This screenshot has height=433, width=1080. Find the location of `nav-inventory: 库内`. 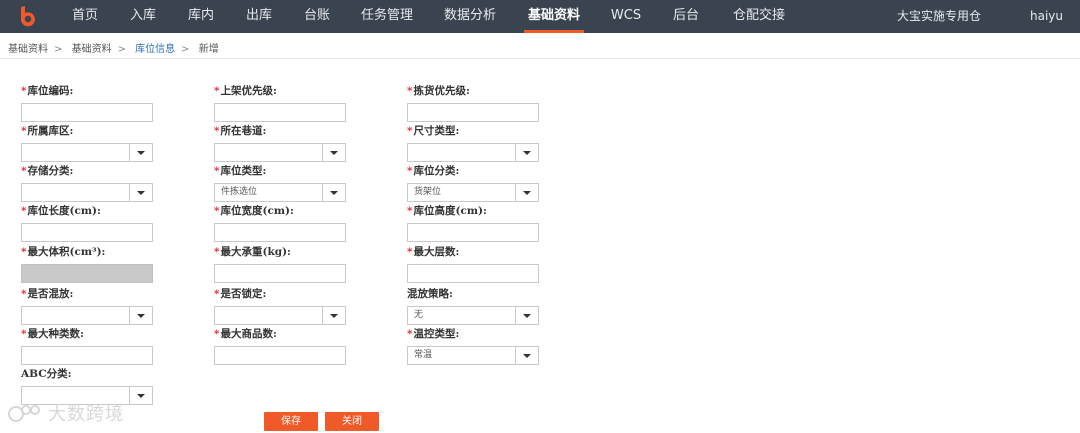

nav-inventory: 库内 is located at coordinates (201, 16).